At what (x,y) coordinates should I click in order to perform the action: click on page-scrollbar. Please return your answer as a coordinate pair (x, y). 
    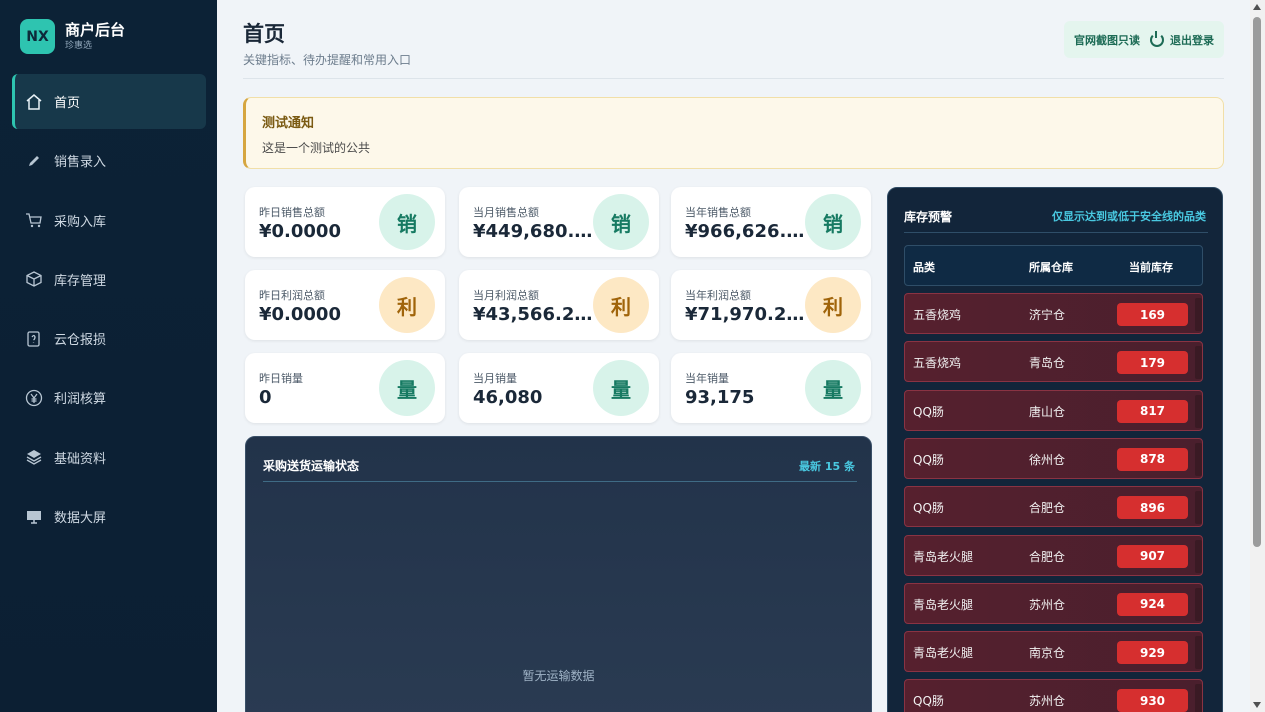
    Looking at the image, I should click on (1257, 356).